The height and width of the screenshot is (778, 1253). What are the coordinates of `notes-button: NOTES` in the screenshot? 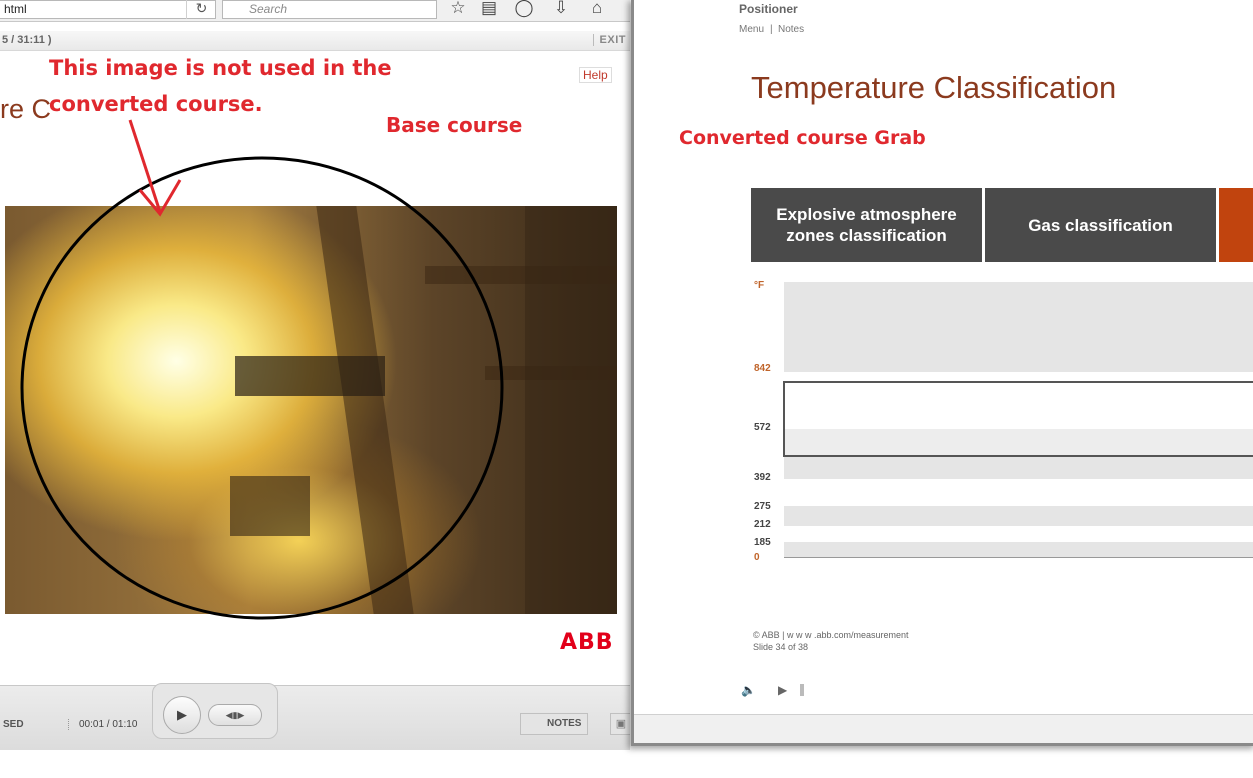 It's located at (554, 724).